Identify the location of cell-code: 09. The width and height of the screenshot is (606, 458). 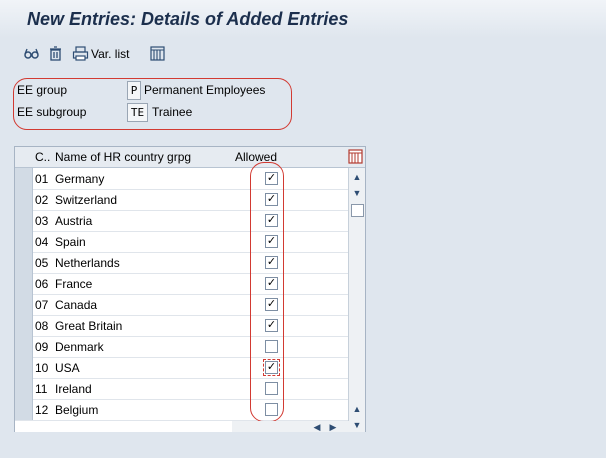
(42, 347).